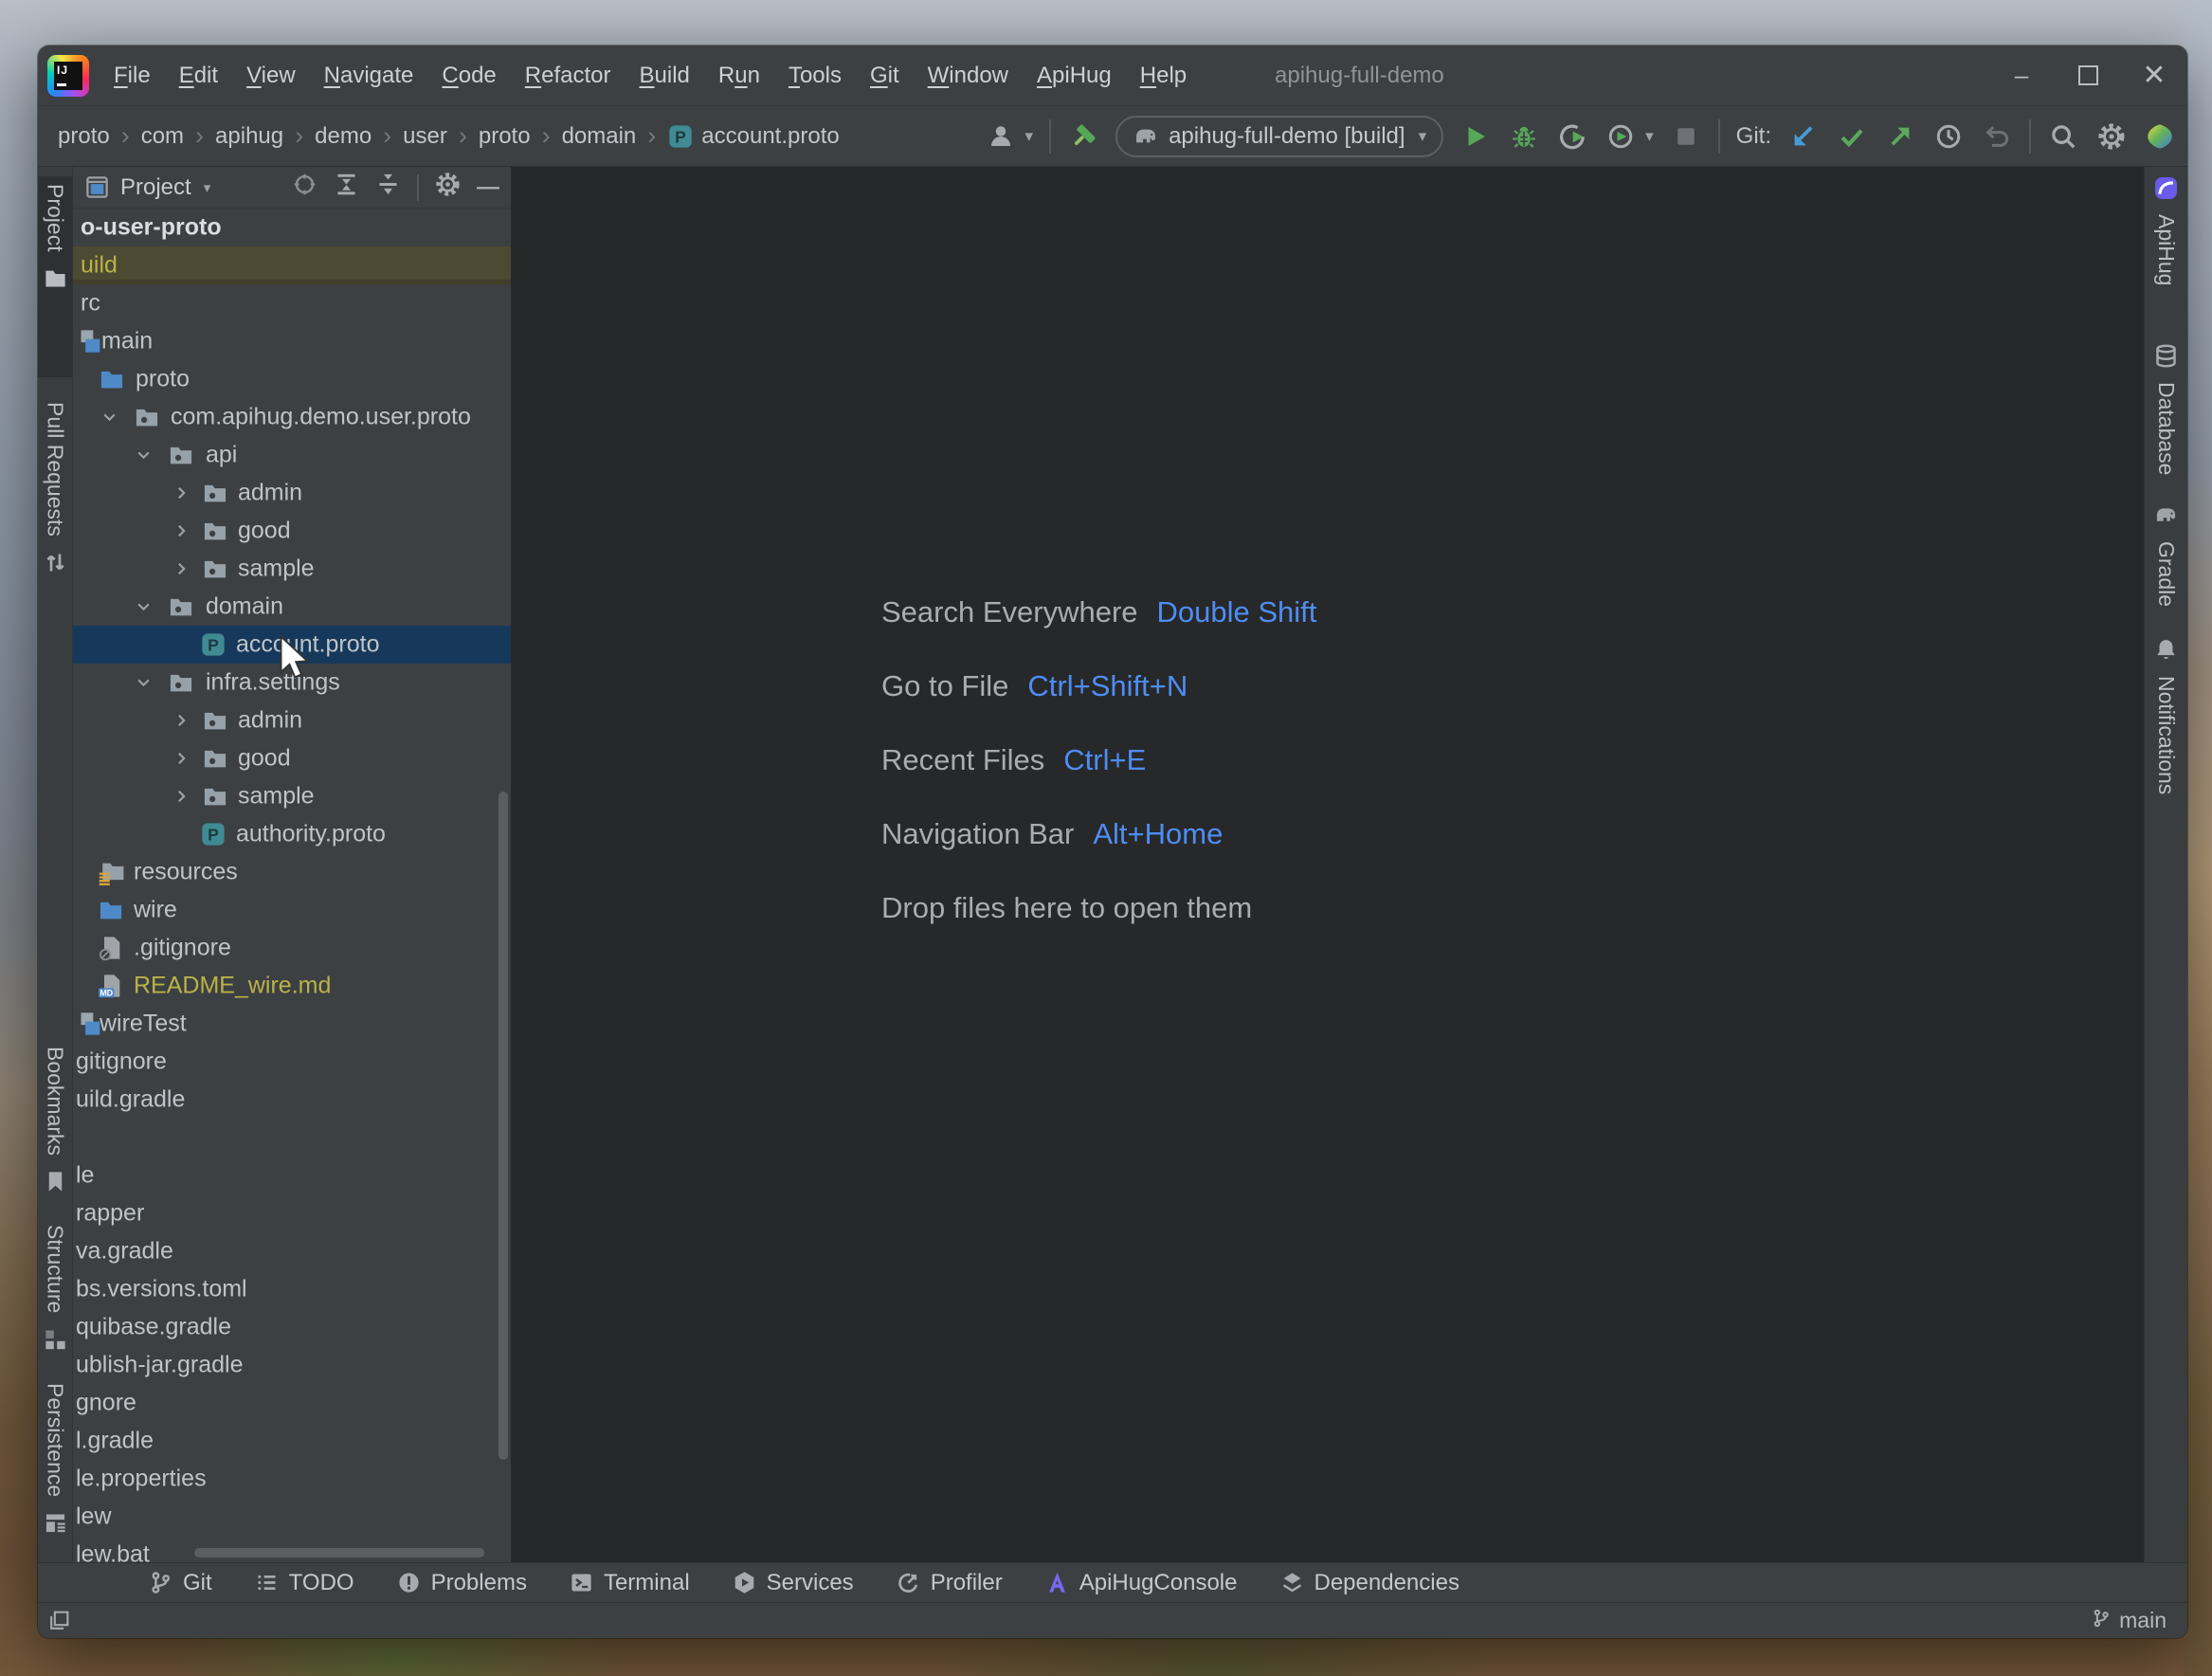 This screenshot has height=1676, width=2212. I want to click on git-push-icon, so click(1900, 136).